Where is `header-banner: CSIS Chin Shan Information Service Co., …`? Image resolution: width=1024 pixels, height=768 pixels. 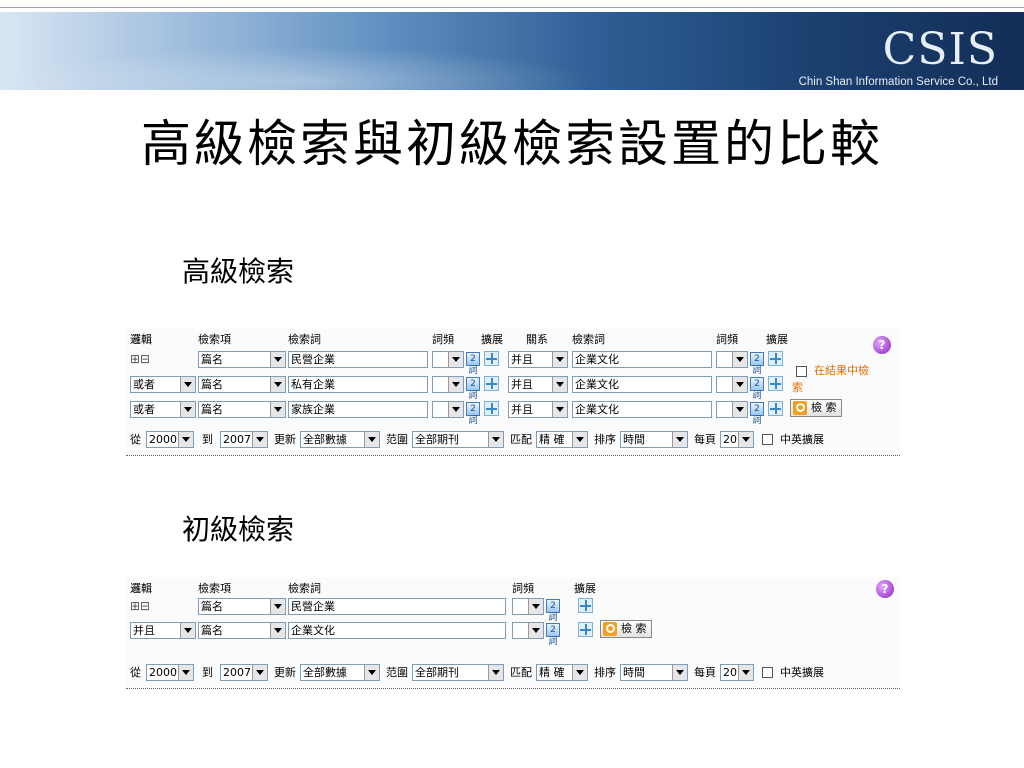
header-banner: CSIS Chin Shan Information Service Co., … is located at coordinates (512, 51).